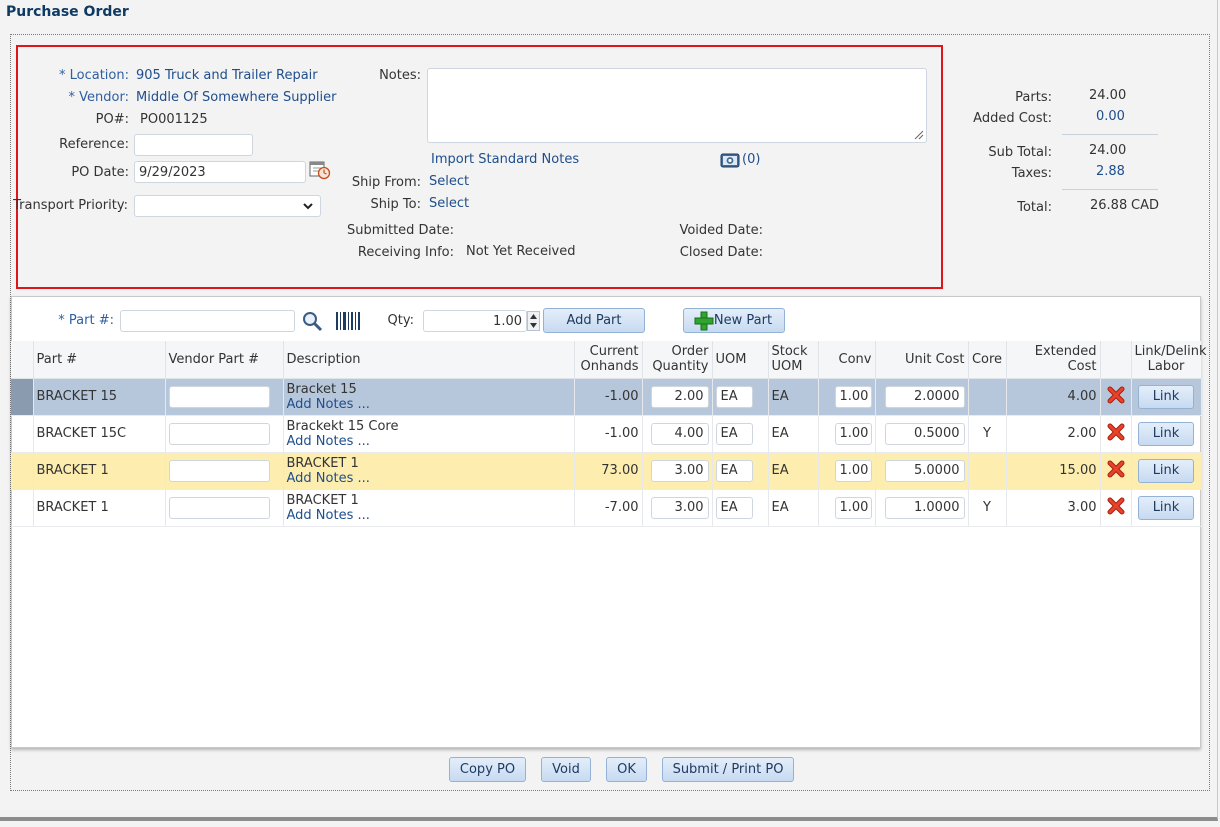 The width and height of the screenshot is (1220, 827). I want to click on unit-cost-input: 2.0000, so click(924, 396).